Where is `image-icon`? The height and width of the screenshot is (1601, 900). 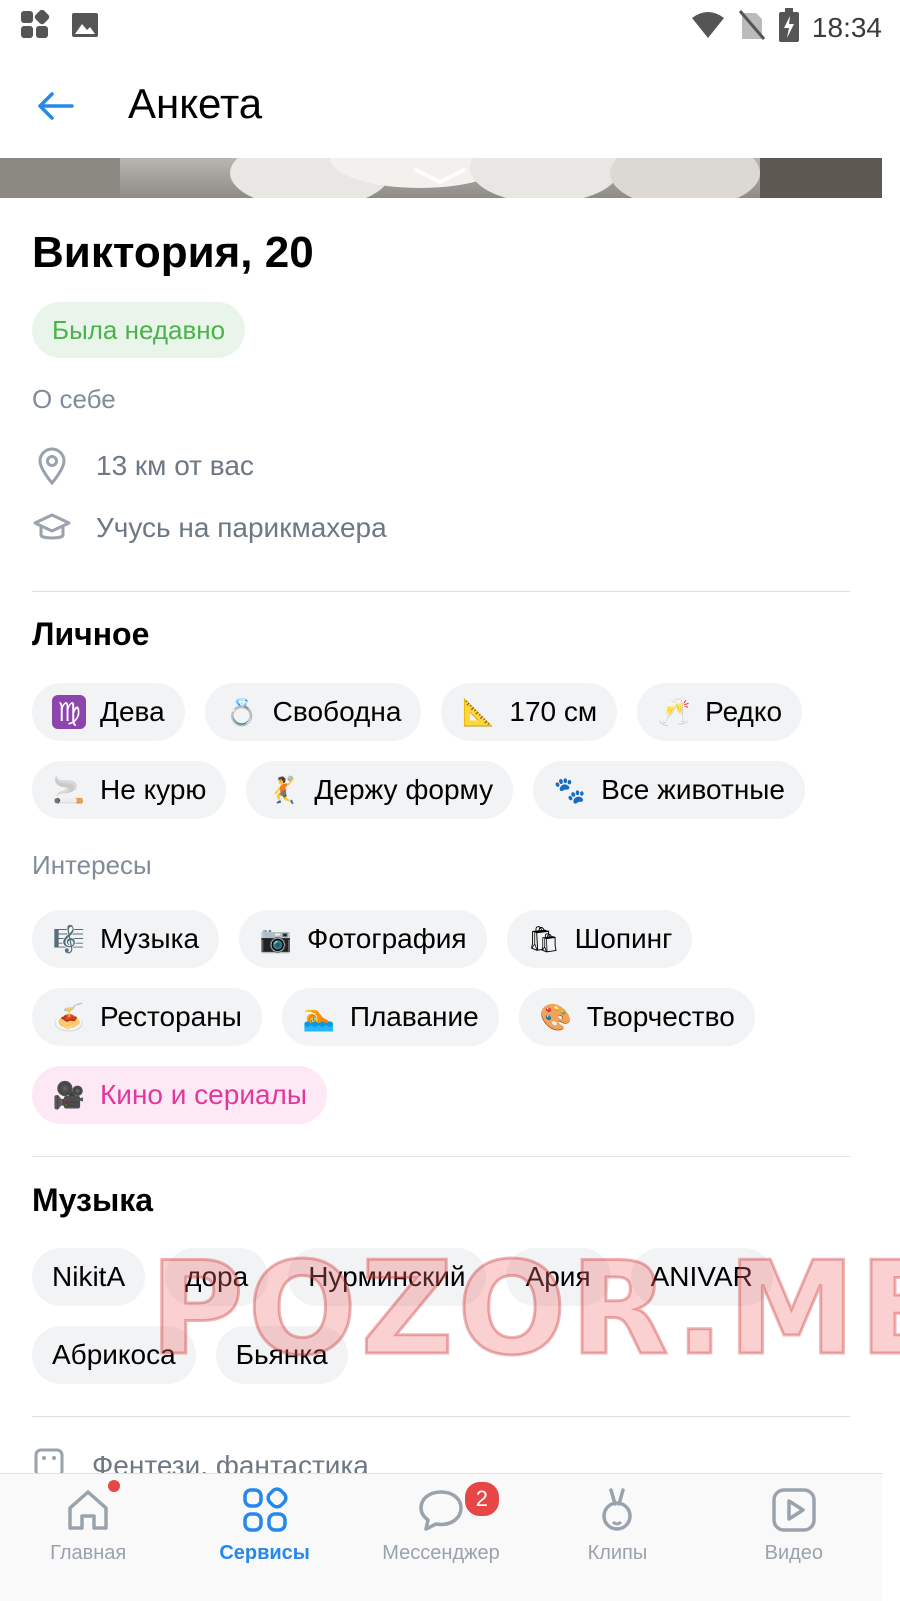 image-icon is located at coordinates (85, 27).